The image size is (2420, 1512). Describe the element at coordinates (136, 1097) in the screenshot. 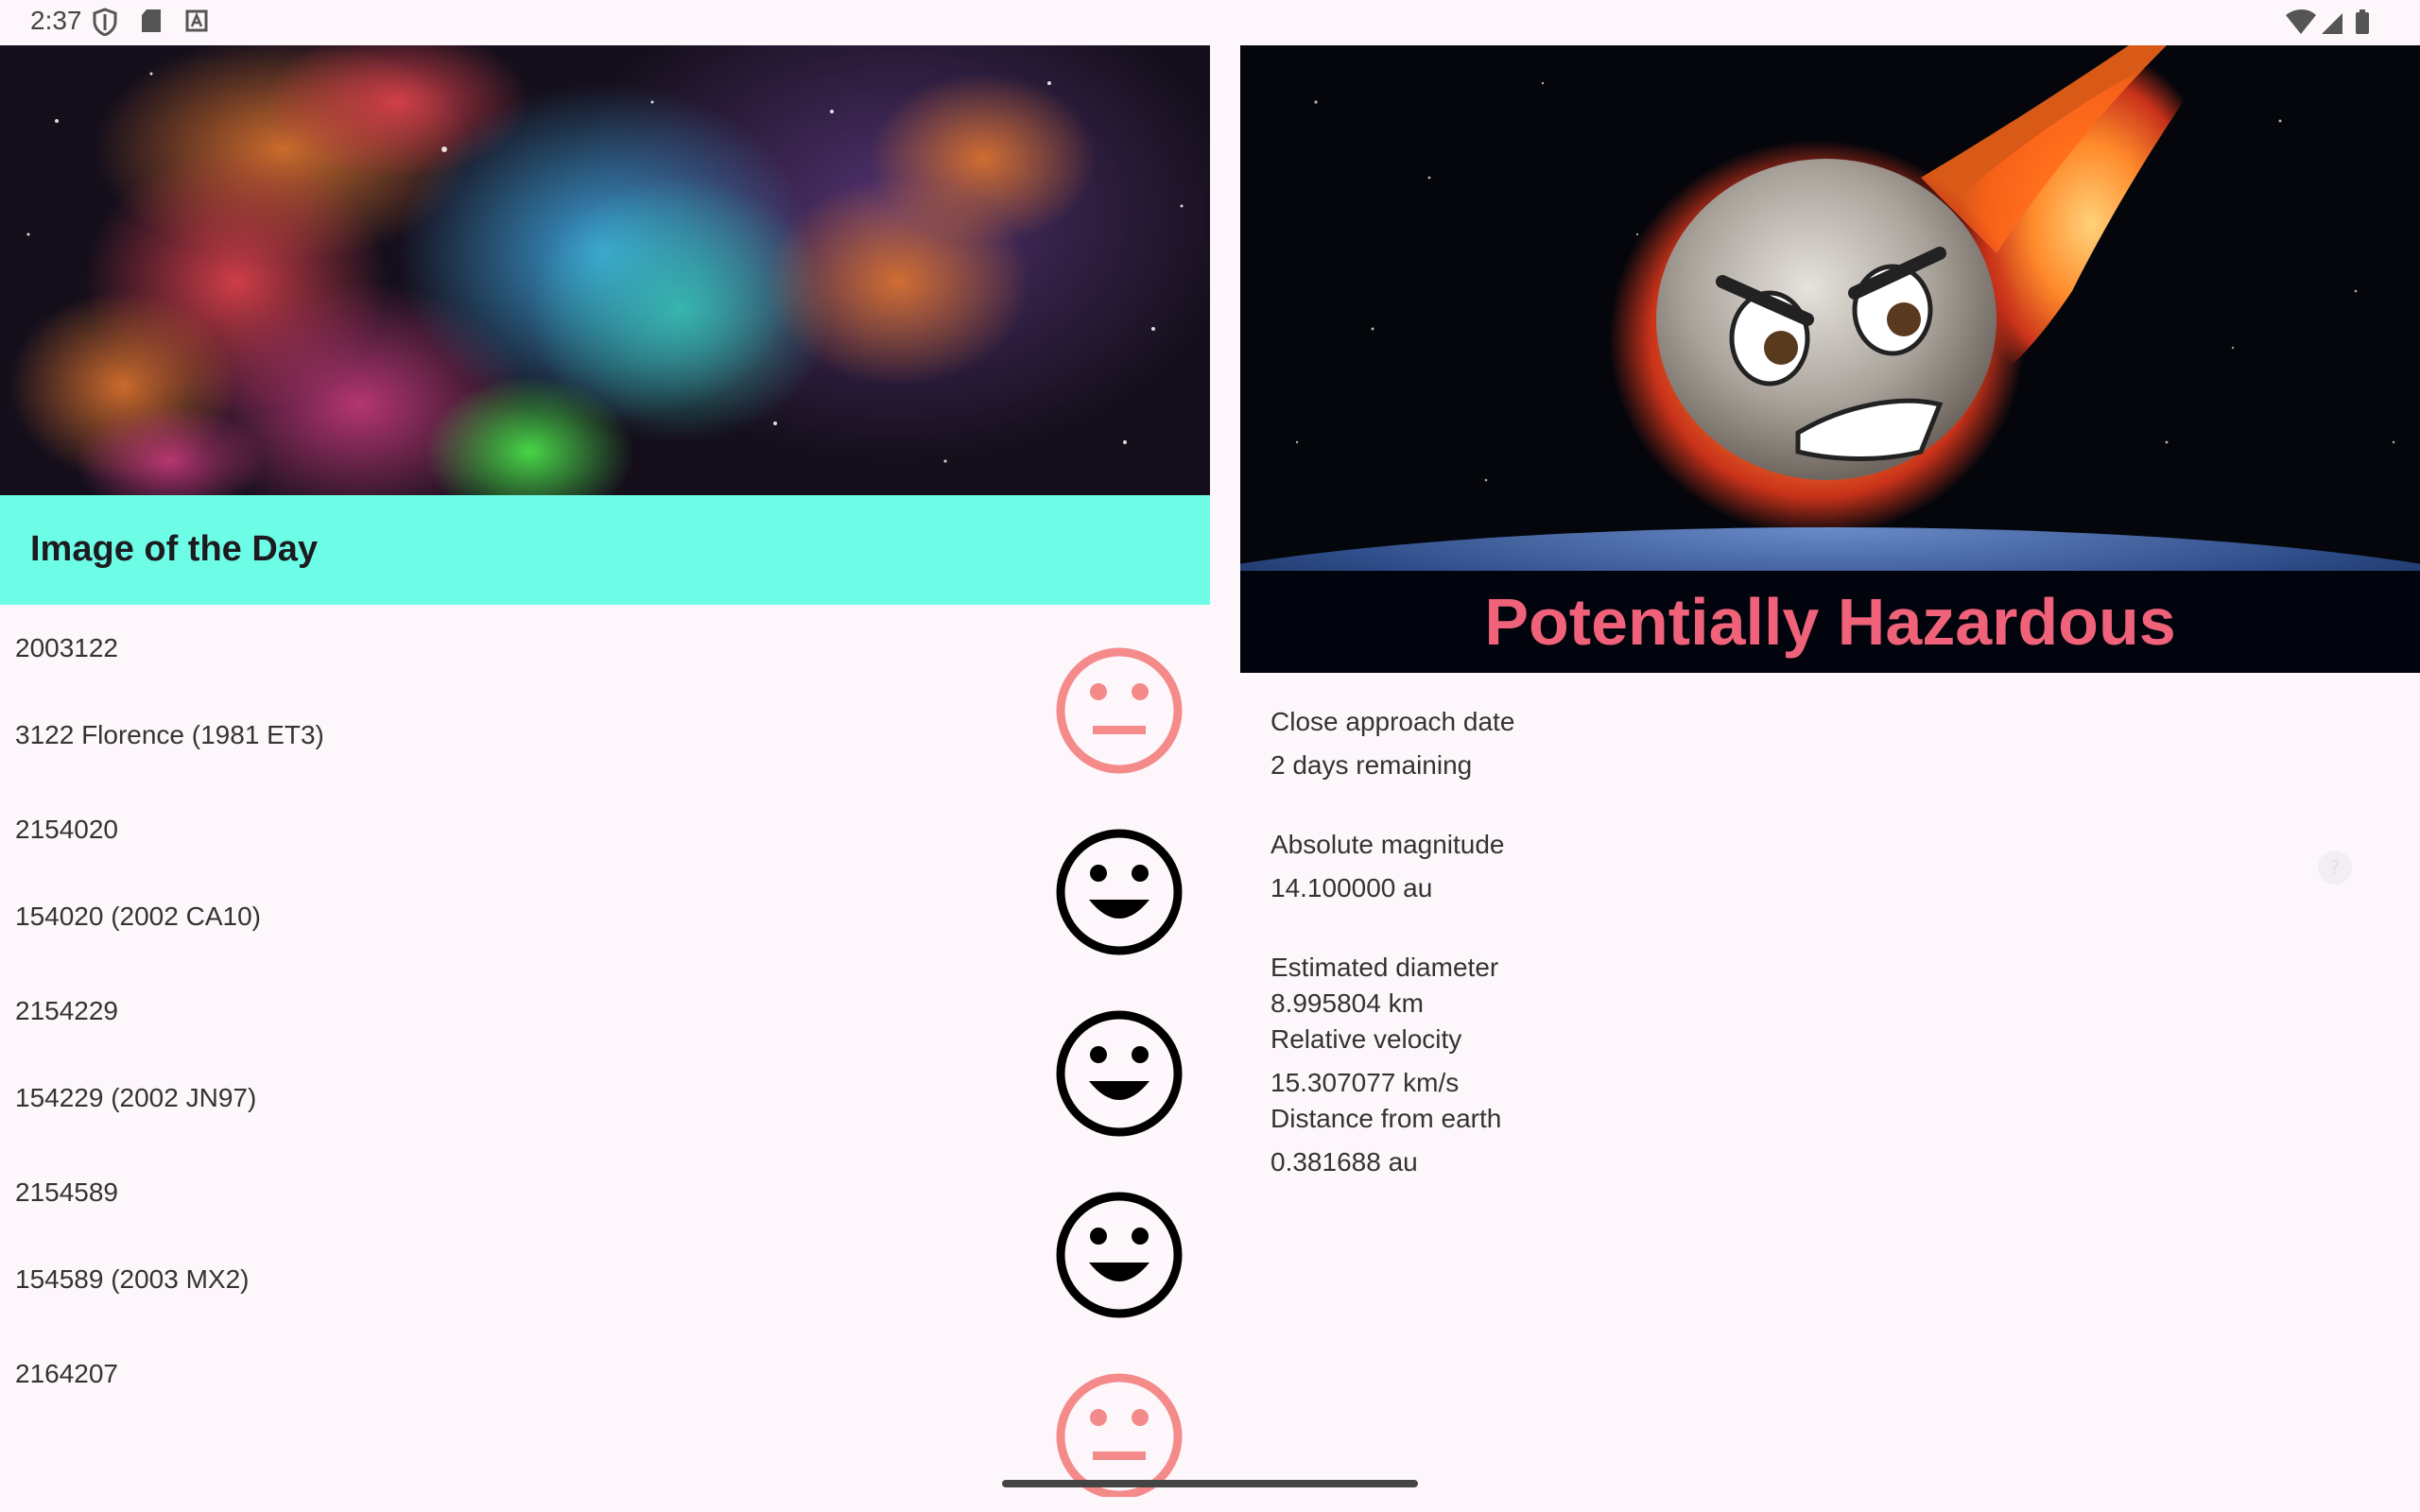

I see `asteroid-name: 154229 (2002 JN97)` at that location.